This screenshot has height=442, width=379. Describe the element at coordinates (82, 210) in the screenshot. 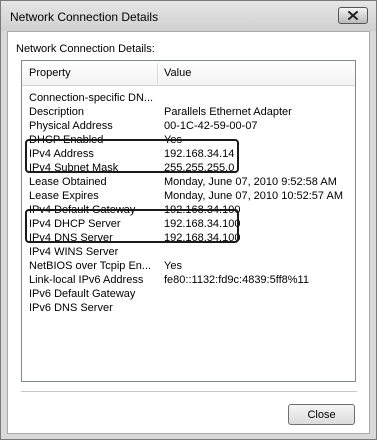

I see `row-property: IPv4 Default Gateway` at that location.